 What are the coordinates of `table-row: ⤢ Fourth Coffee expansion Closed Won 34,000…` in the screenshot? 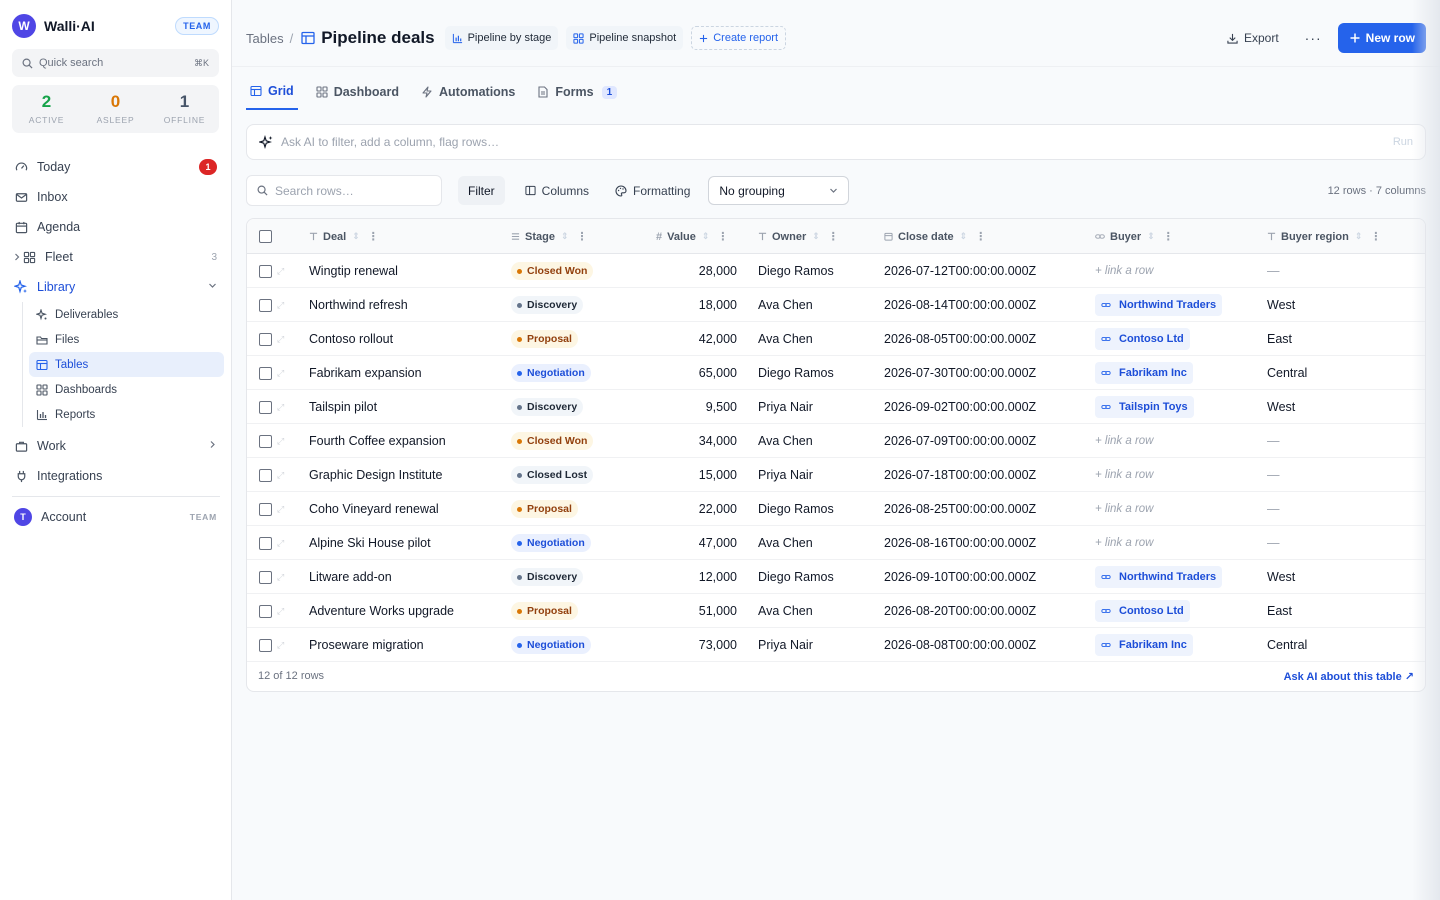 It's located at (836, 441).